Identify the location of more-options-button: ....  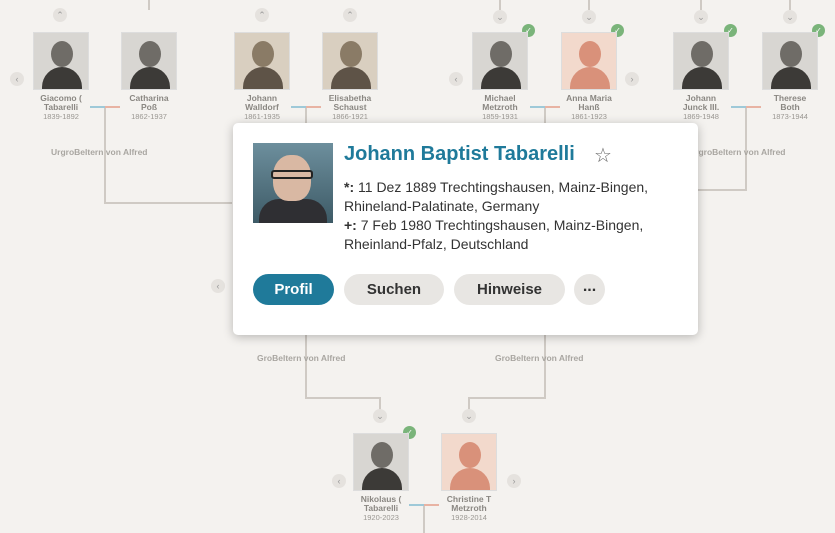
(589, 289).